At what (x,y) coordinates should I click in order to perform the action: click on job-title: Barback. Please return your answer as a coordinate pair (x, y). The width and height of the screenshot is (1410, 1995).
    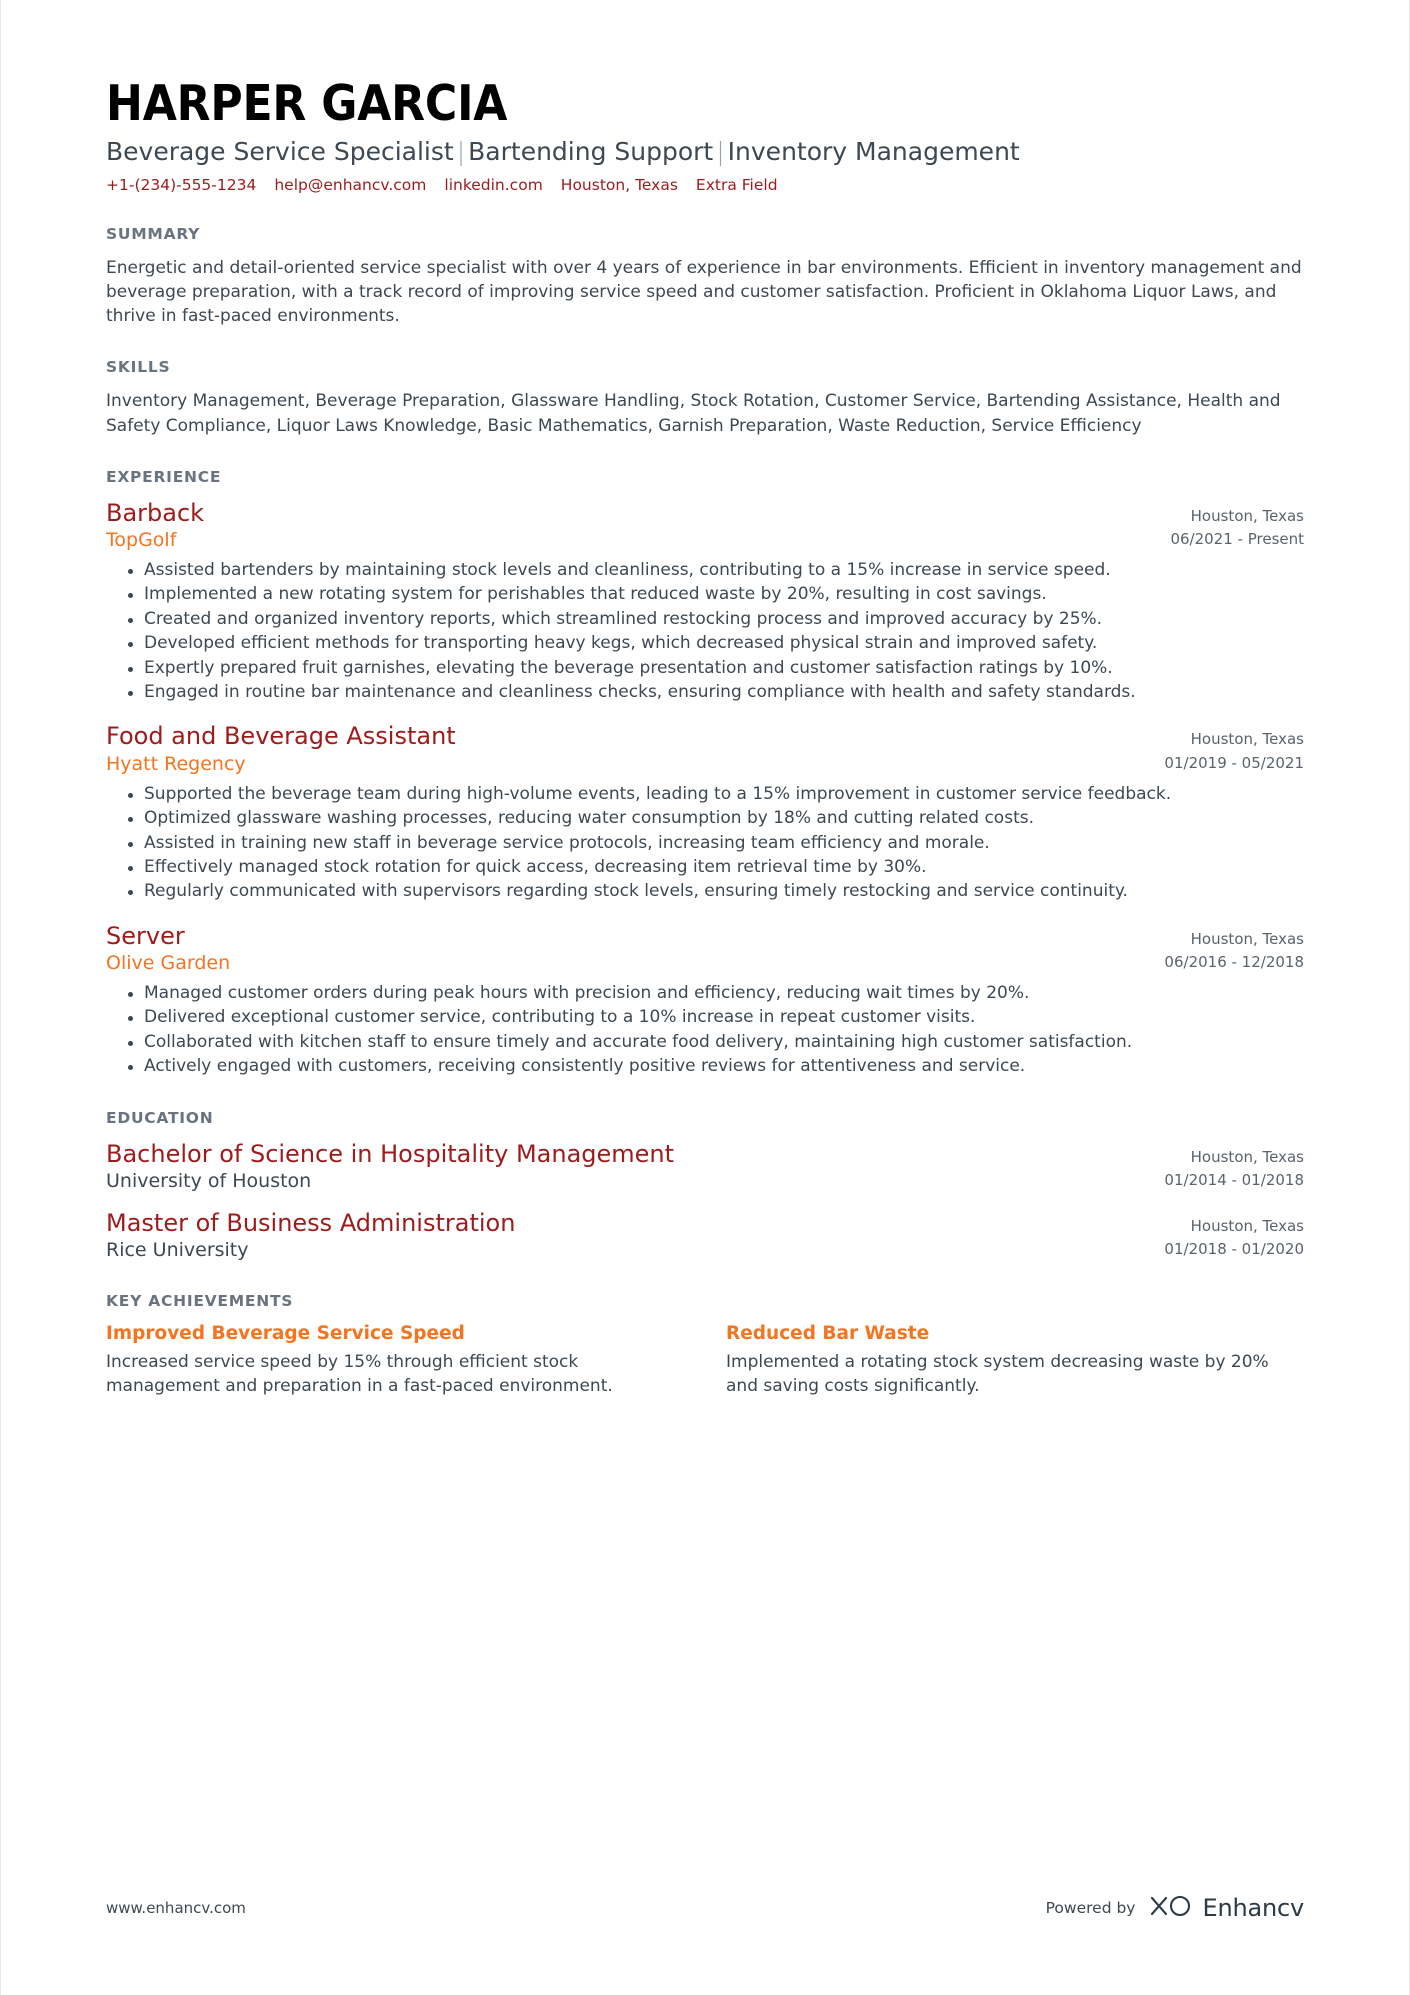
    Looking at the image, I should click on (155, 512).